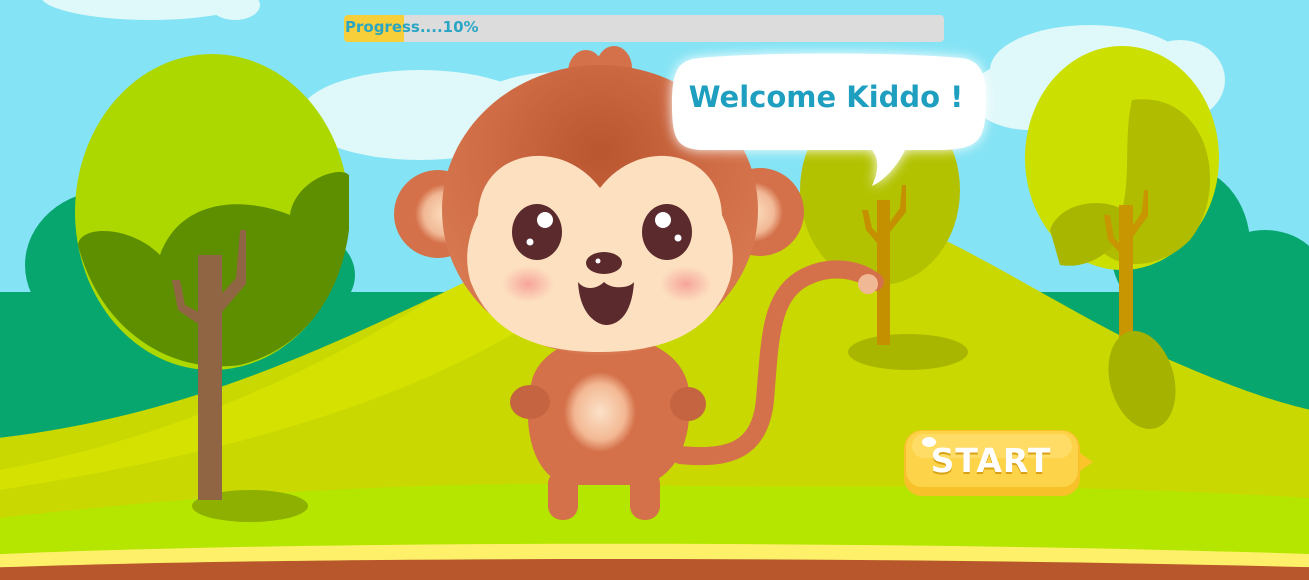 This screenshot has height=580, width=1309. What do you see at coordinates (412, 27) in the screenshot?
I see `progress-label: Progress....10%` at bounding box center [412, 27].